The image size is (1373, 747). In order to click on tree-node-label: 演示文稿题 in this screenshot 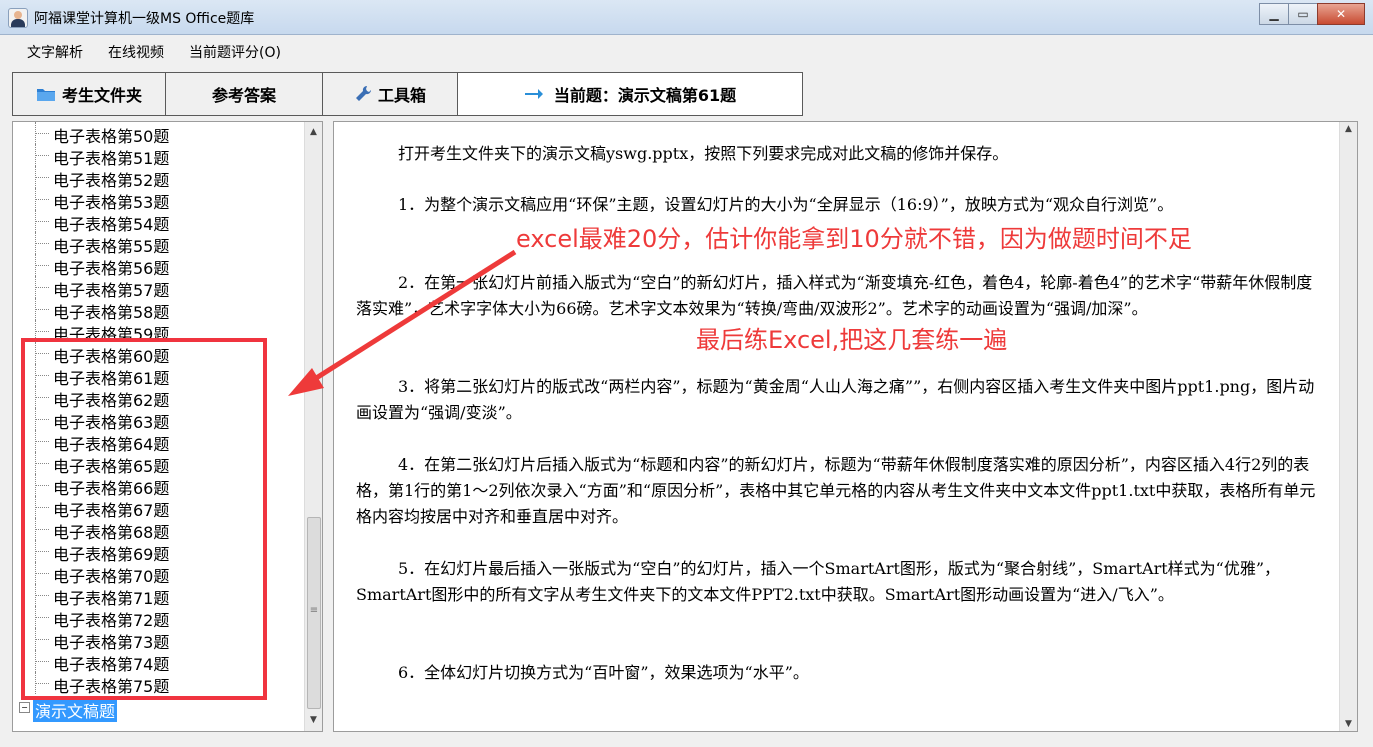, I will do `click(75, 710)`.